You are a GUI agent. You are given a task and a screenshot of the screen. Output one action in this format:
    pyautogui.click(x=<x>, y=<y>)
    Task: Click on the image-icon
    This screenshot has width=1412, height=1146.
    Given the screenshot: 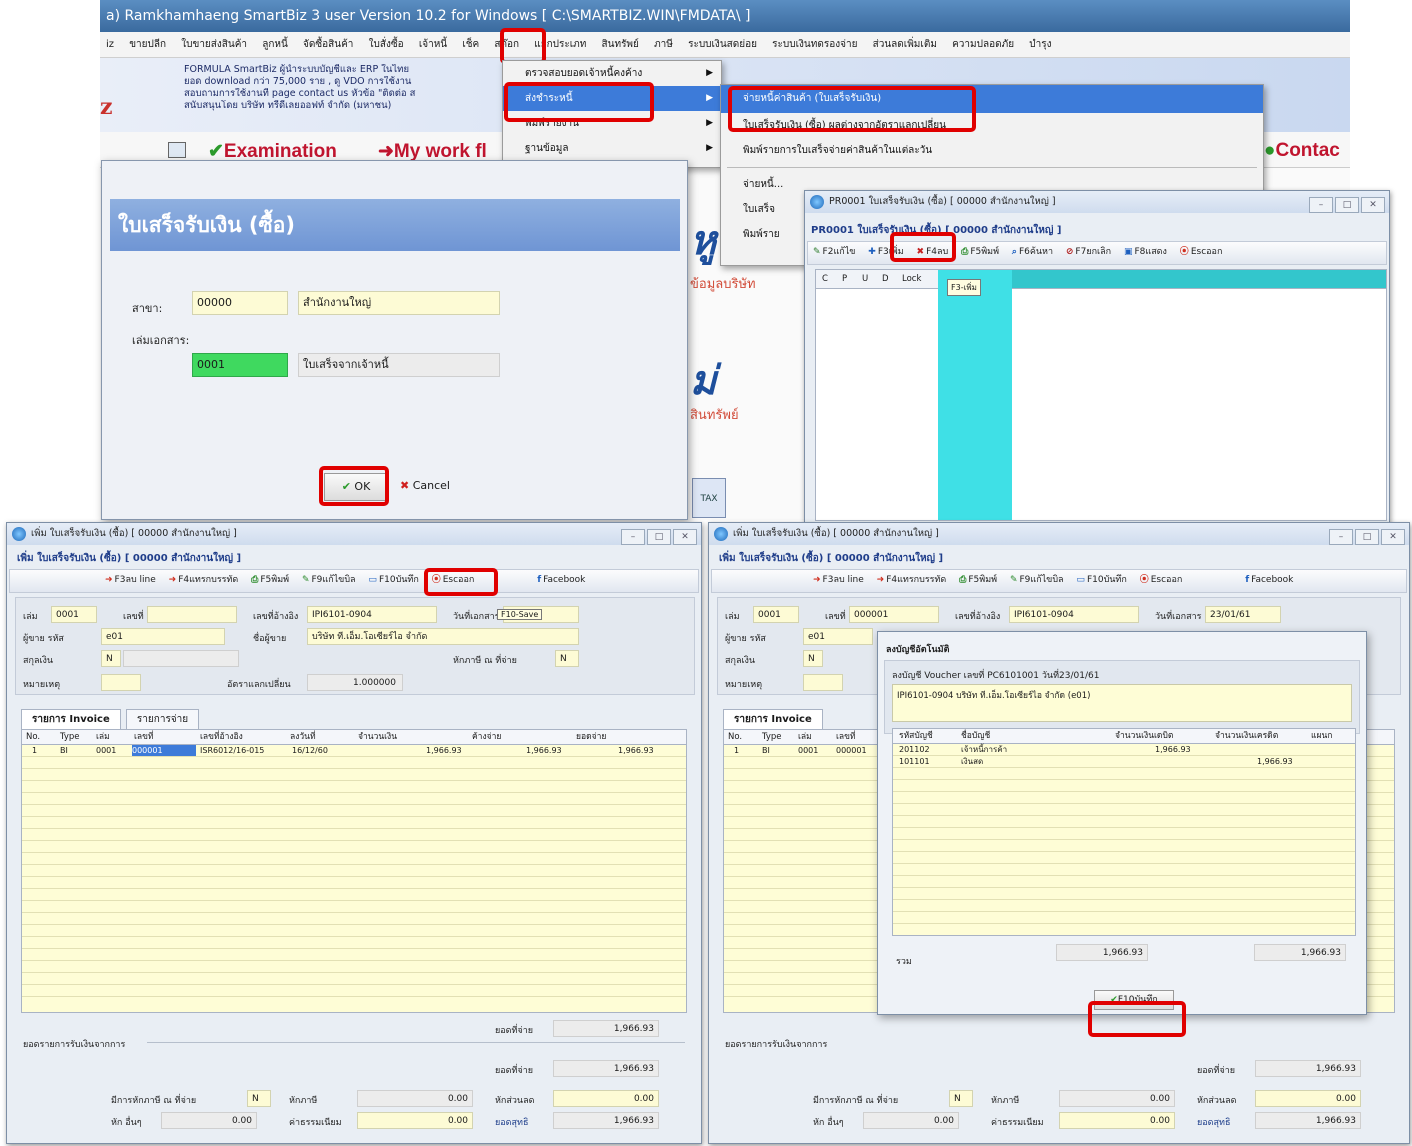 What is the action you would take?
    pyautogui.click(x=177, y=150)
    